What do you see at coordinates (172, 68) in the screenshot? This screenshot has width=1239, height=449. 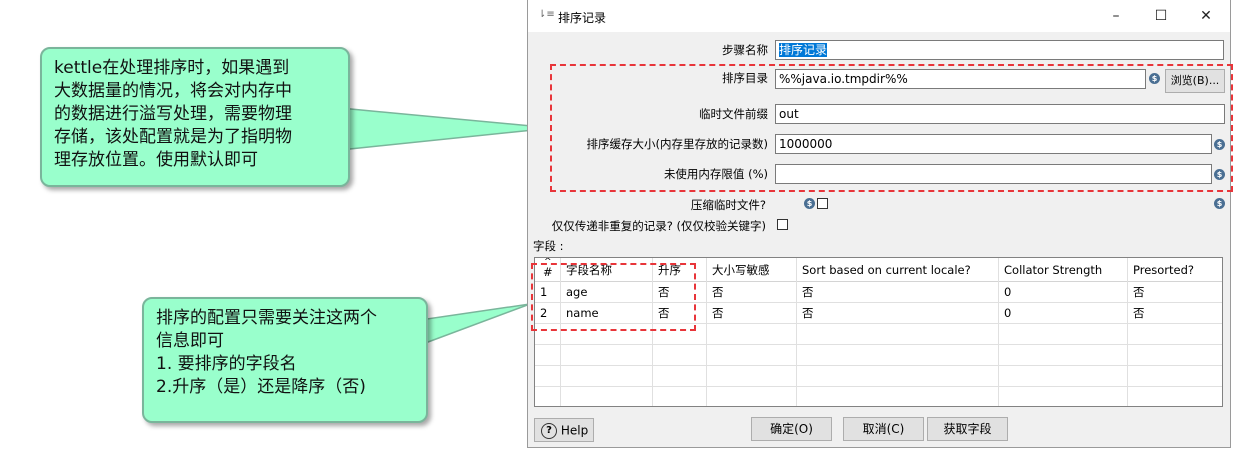 I see `callout-line: kettle在处理排序时，如果遇到` at bounding box center [172, 68].